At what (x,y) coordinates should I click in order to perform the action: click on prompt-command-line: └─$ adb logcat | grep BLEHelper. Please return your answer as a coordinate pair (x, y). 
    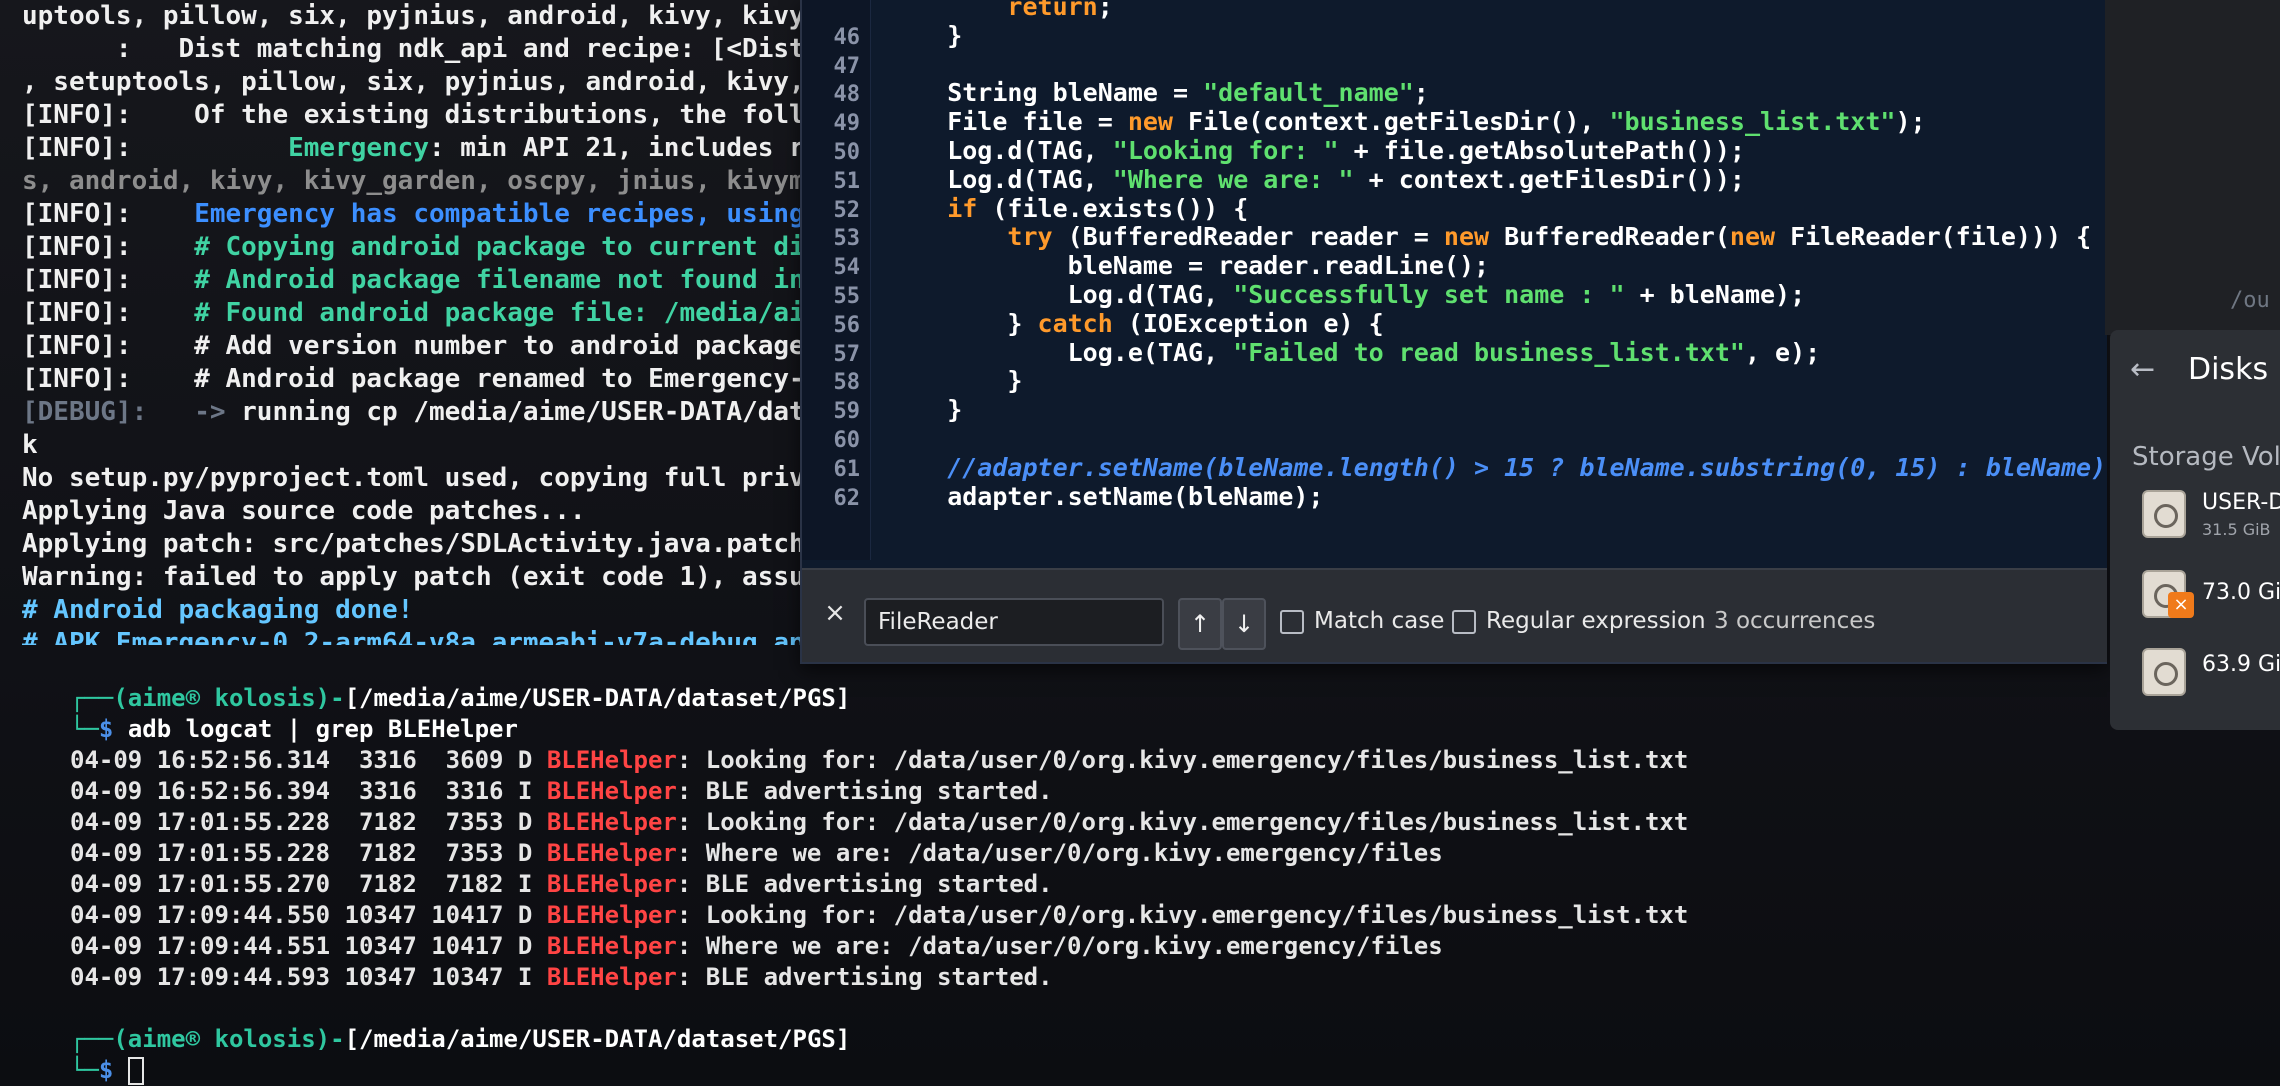
    Looking at the image, I should click on (294, 729).